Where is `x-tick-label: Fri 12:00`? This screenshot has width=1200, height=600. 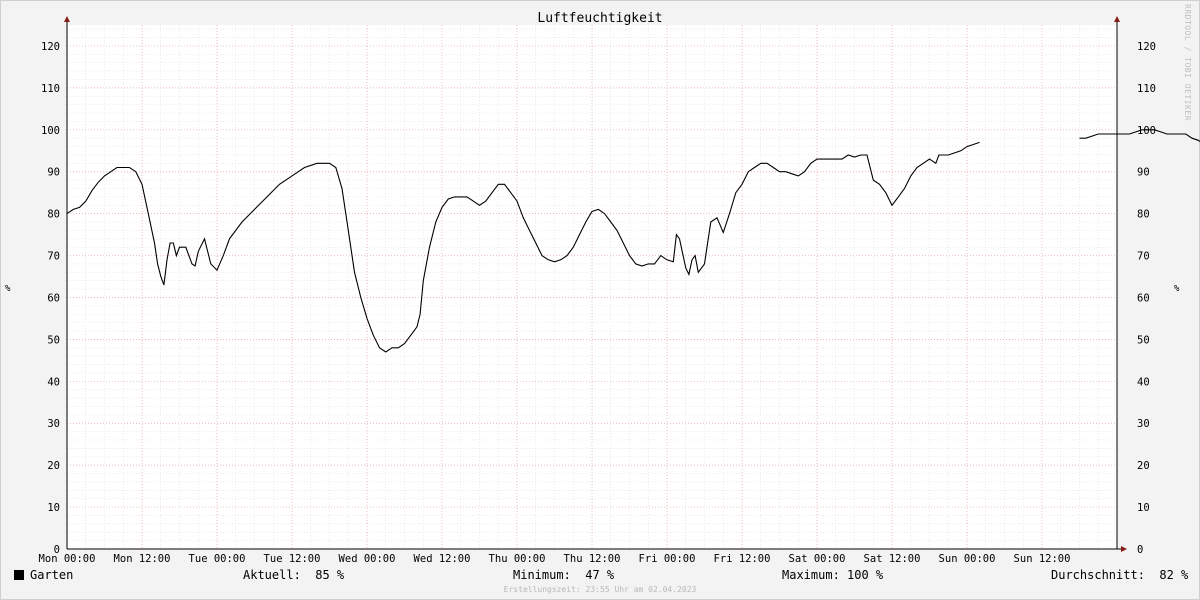 x-tick-label: Fri 12:00 is located at coordinates (742, 559).